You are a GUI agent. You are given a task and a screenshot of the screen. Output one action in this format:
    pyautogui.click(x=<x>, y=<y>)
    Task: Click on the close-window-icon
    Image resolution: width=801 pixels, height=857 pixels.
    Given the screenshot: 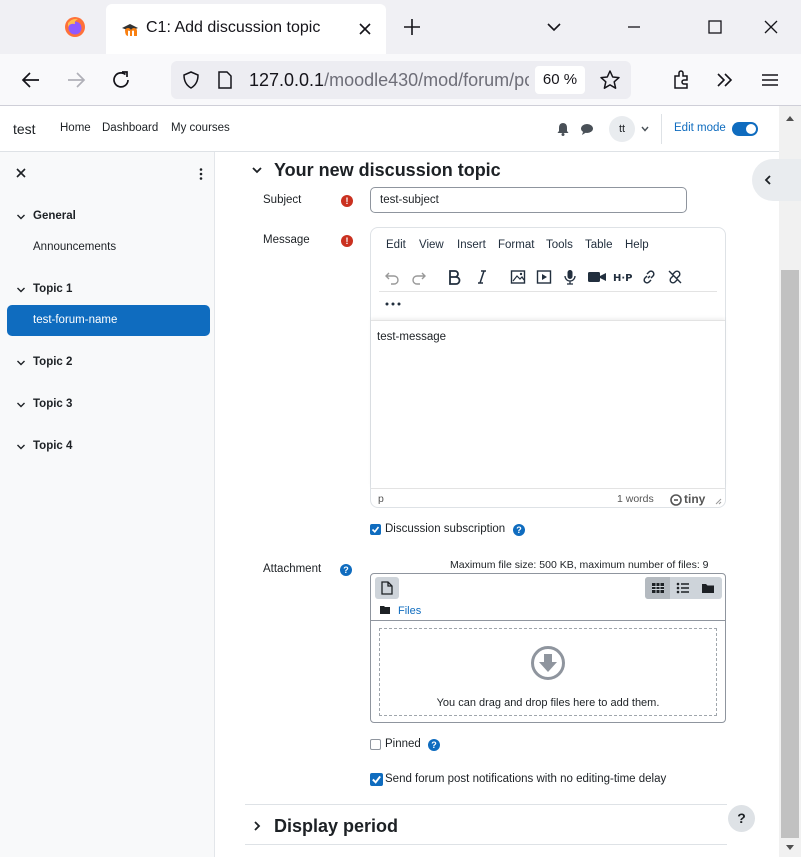 What is the action you would take?
    pyautogui.click(x=771, y=27)
    